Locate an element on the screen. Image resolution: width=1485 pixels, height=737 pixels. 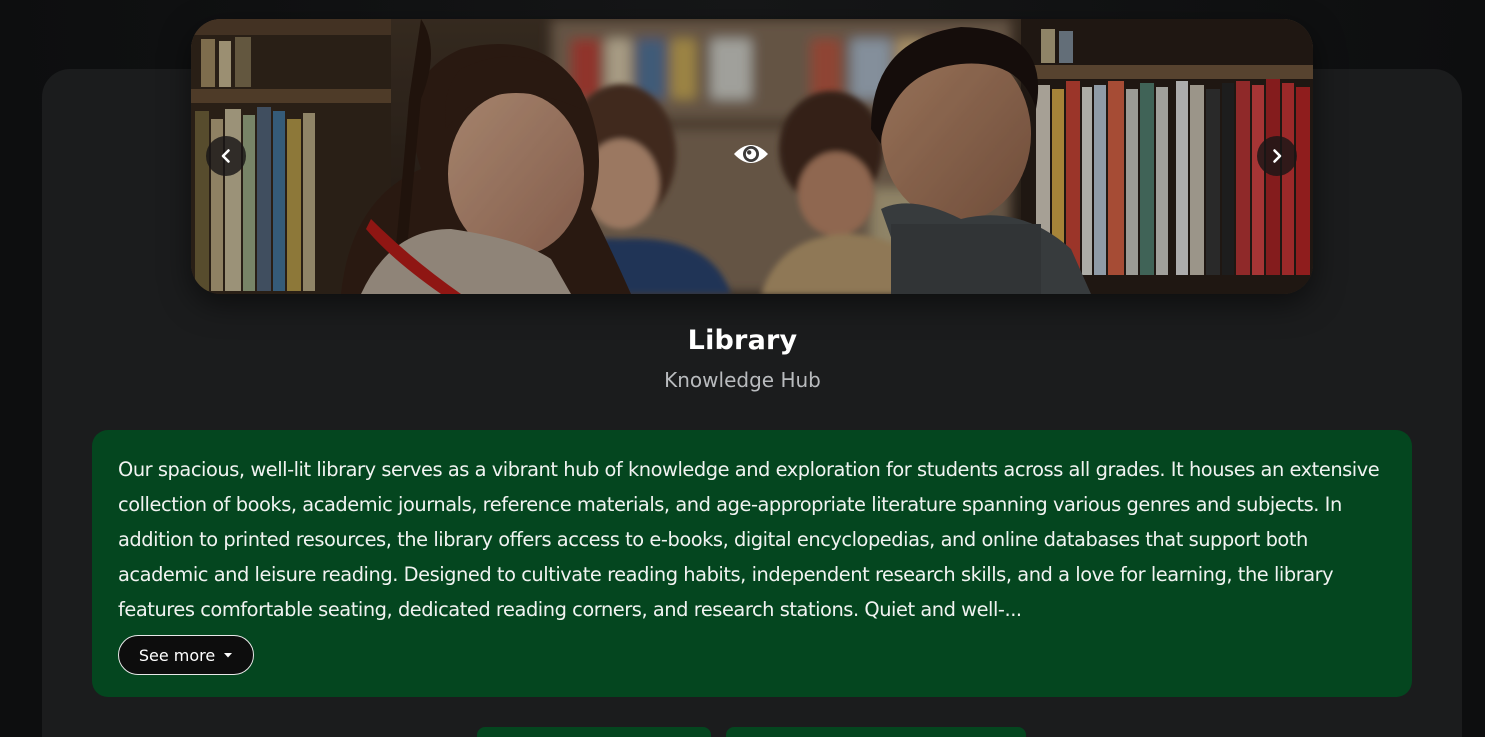
see-more-label: See more is located at coordinates (177, 655).